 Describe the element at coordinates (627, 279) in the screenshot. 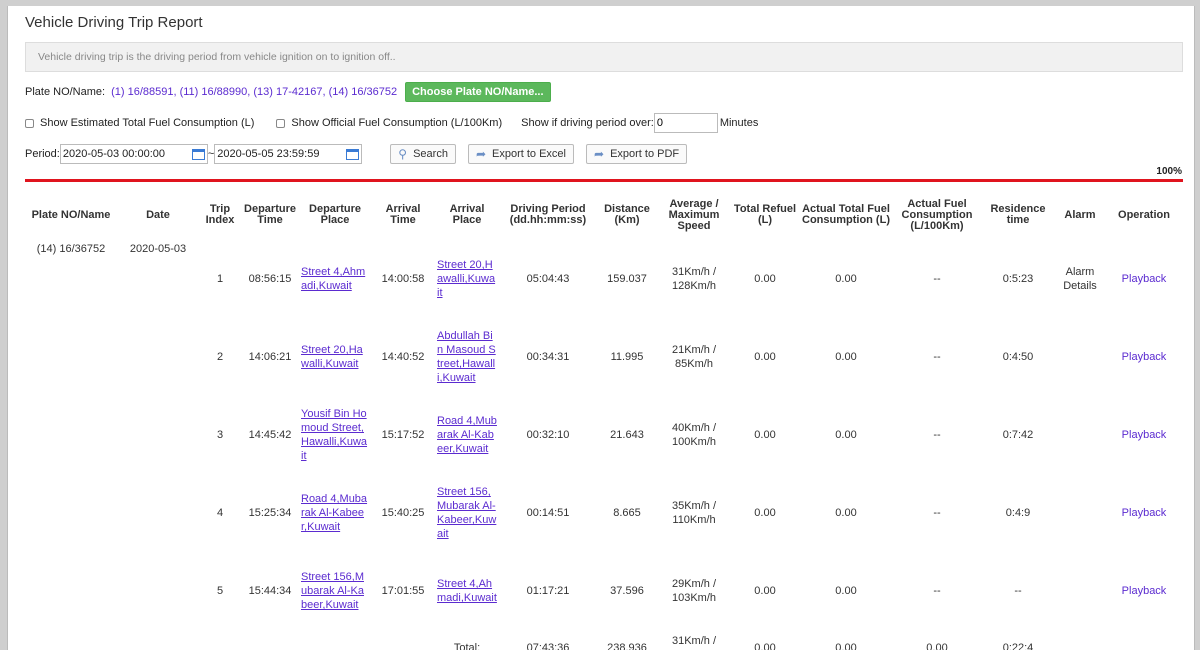

I see `distance-cell: 159.037` at that location.